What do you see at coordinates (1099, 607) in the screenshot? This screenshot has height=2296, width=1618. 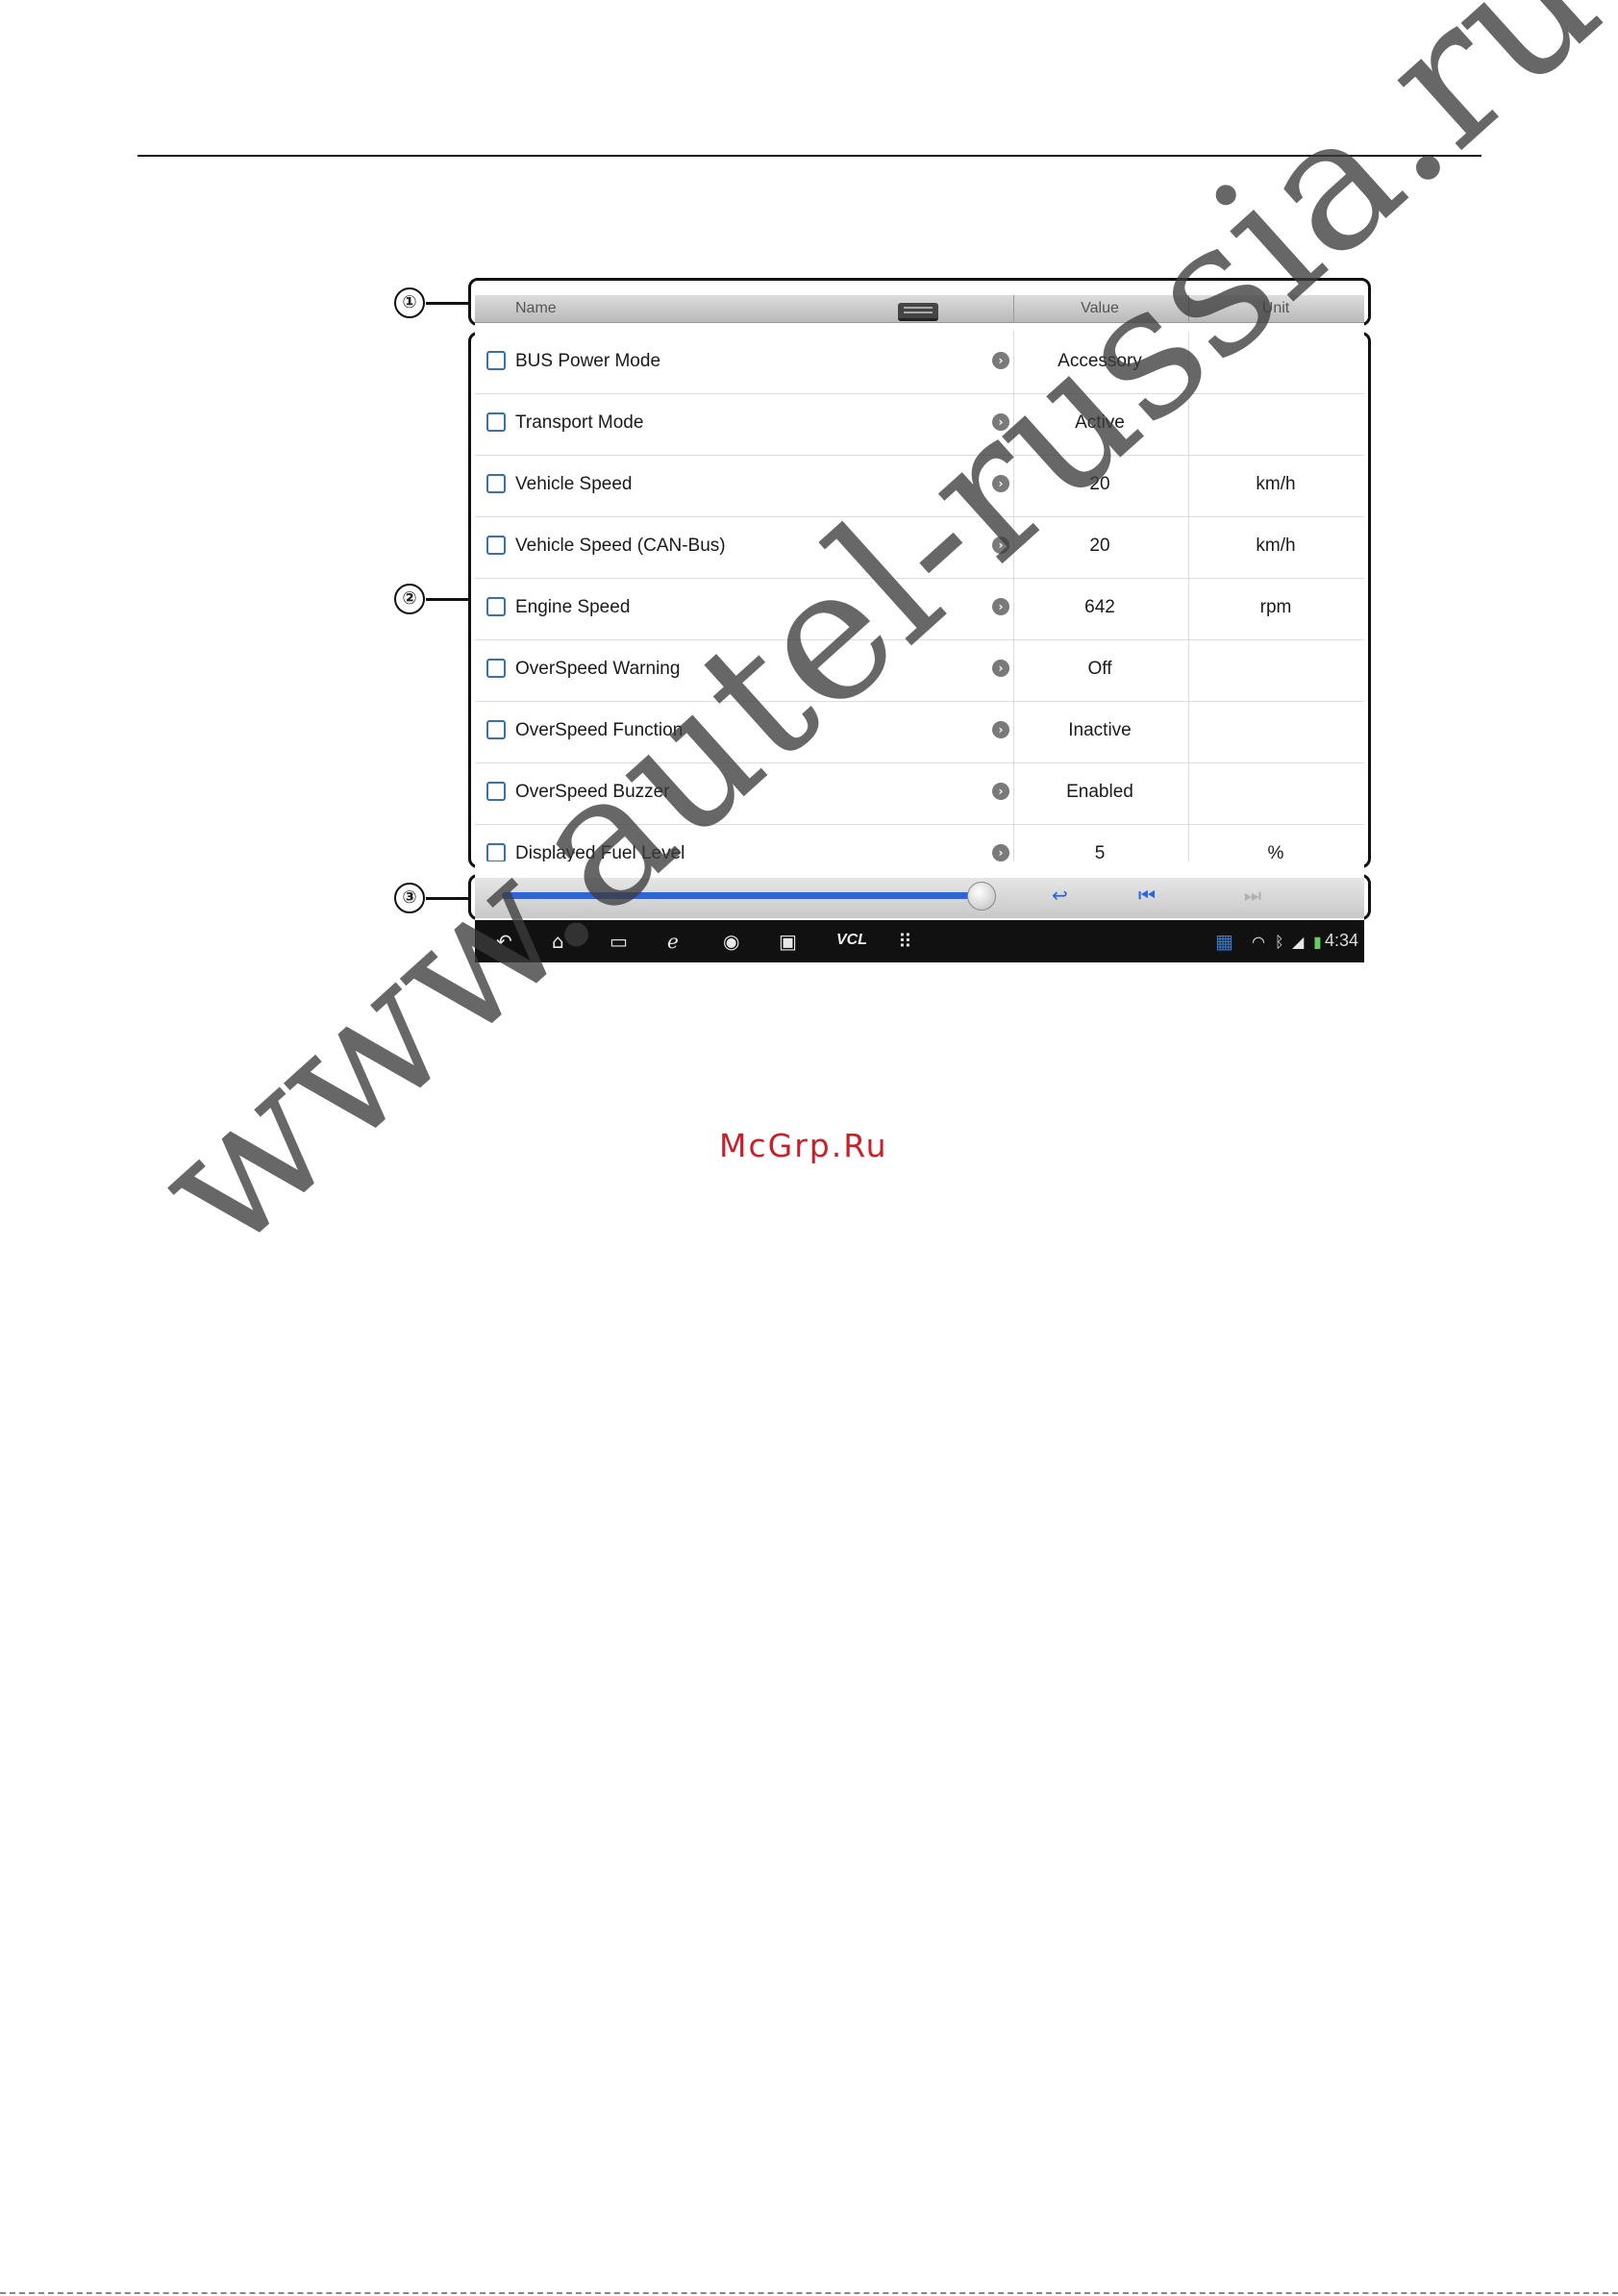 I see `row-value: 642` at bounding box center [1099, 607].